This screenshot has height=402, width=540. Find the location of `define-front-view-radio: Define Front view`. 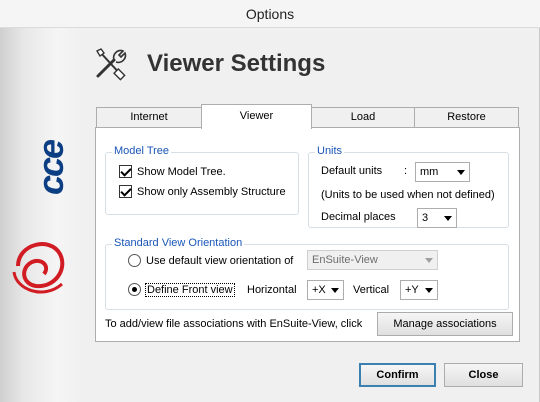

define-front-view-radio: Define Front view is located at coordinates (181, 289).